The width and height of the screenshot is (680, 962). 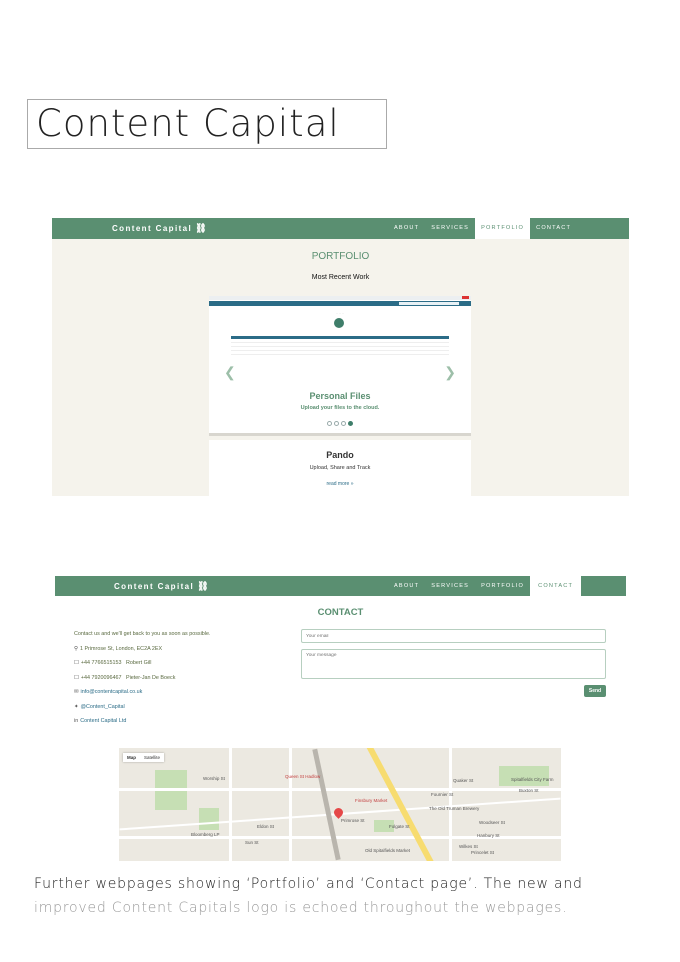 I want to click on linkedin-link: Content Capital Ltd, so click(x=103, y=721).